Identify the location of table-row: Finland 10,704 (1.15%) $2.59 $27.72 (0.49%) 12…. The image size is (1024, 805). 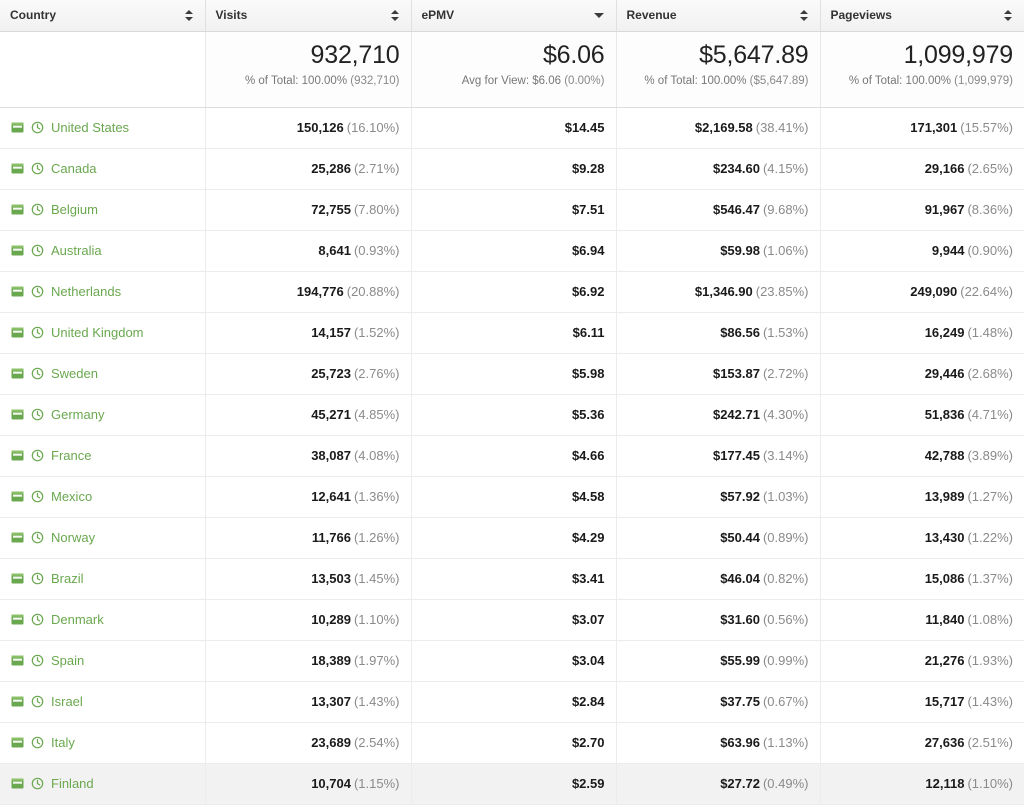
(512, 783).